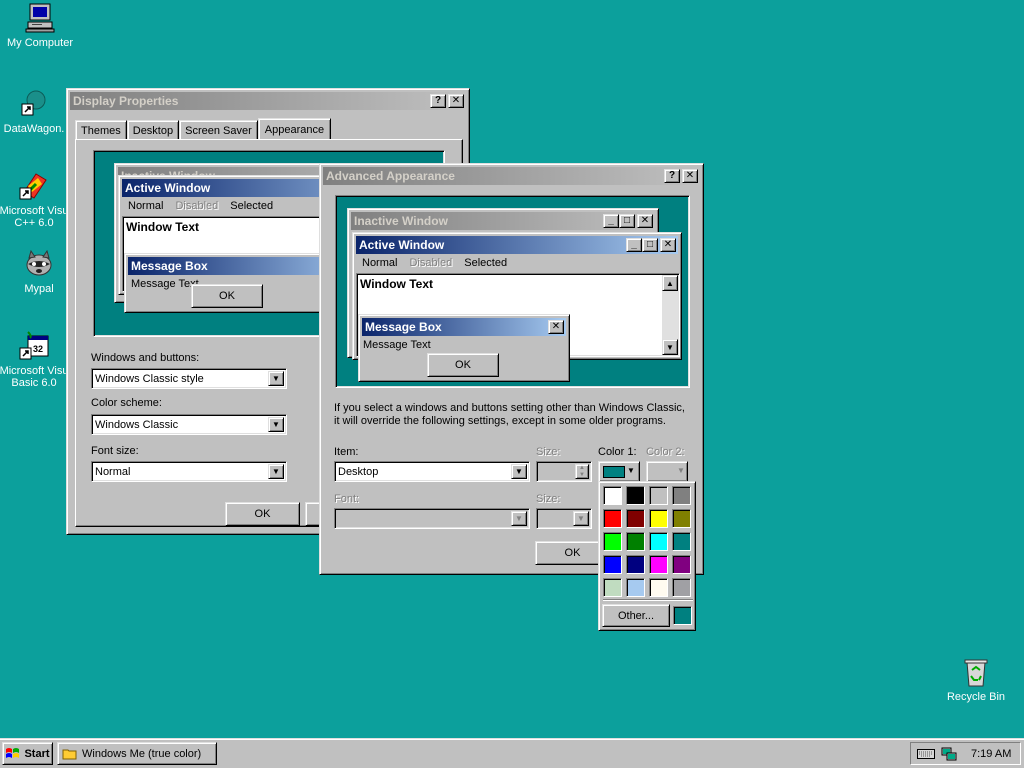  What do you see at coordinates (252, 206) in the screenshot?
I see `preview-menu-selected: Selected` at bounding box center [252, 206].